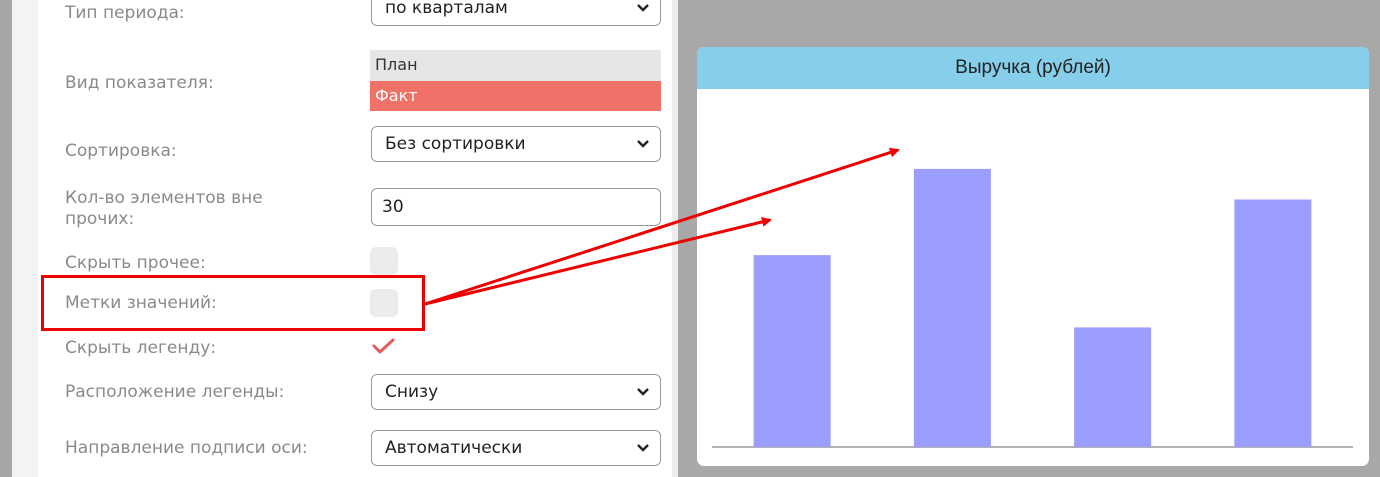 The width and height of the screenshot is (1380, 477). I want to click on sorting-select: Без сортировки, so click(516, 144).